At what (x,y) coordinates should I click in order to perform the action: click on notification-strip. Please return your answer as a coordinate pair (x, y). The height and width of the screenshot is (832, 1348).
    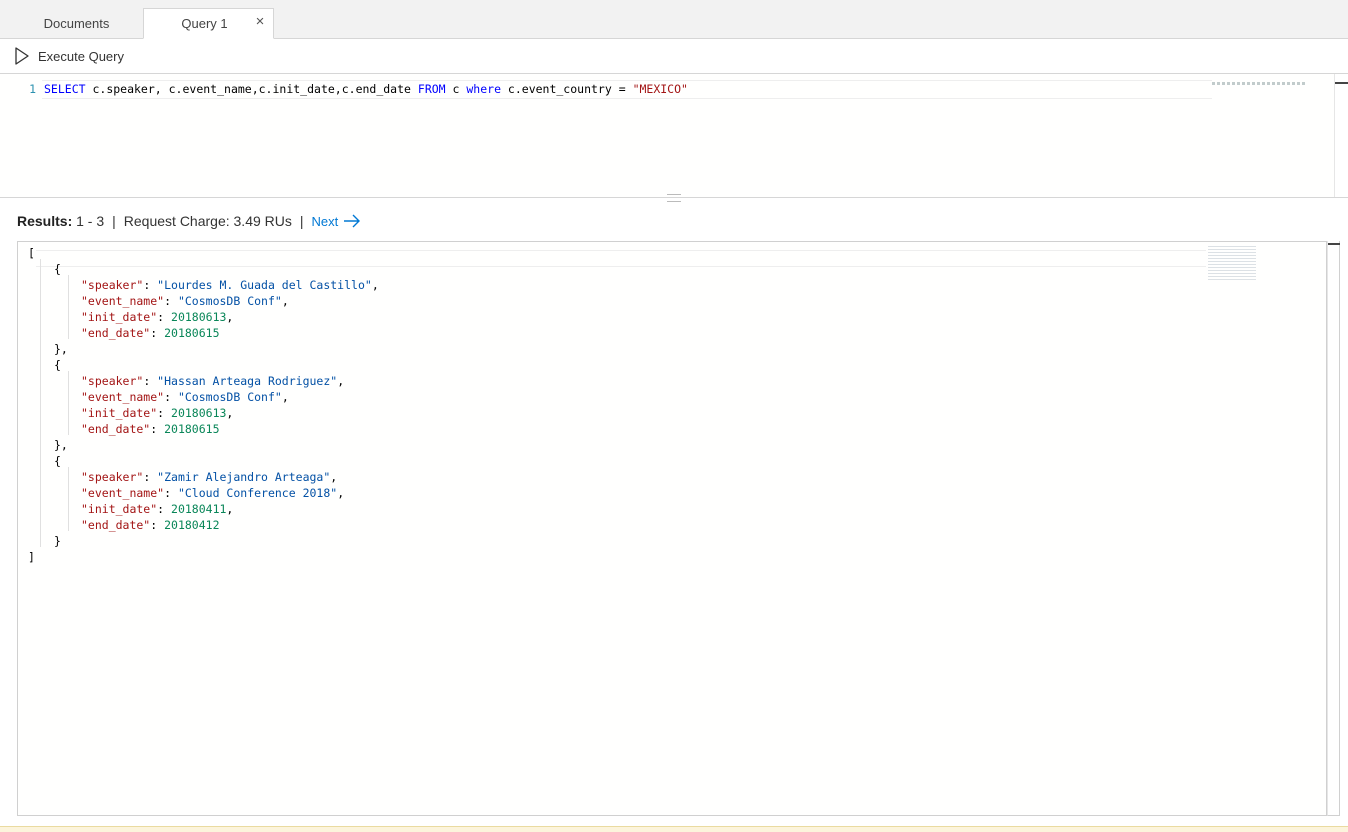
    Looking at the image, I should click on (674, 829).